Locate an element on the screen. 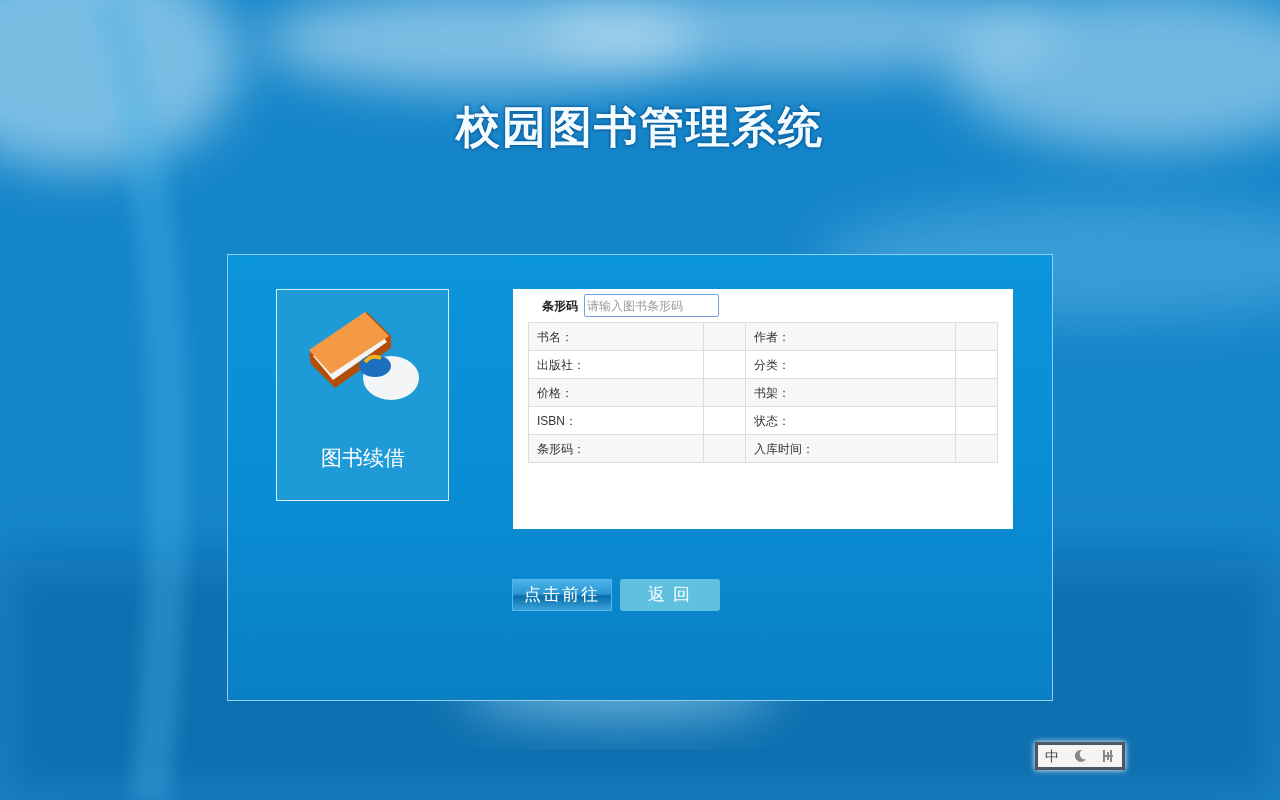 The width and height of the screenshot is (1280, 800). field-label: 入库时间： is located at coordinates (850, 448).